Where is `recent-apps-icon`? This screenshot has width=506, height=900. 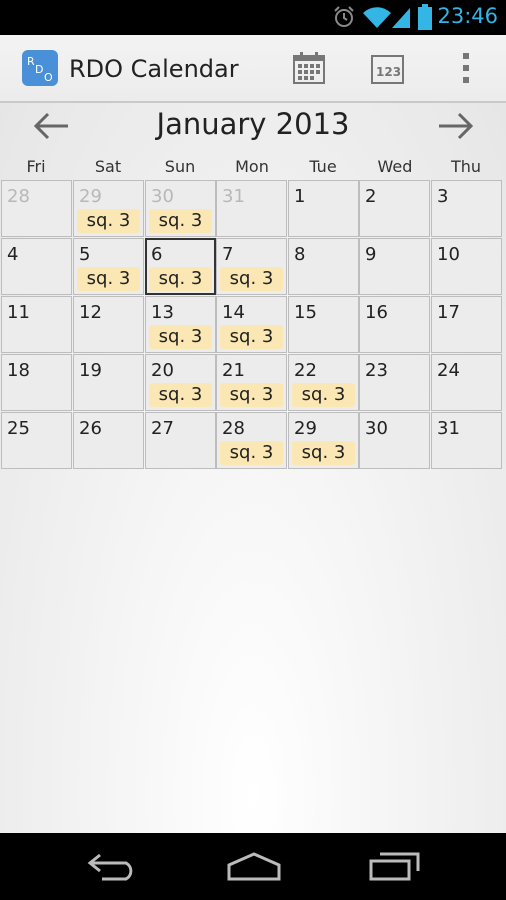 recent-apps-icon is located at coordinates (395, 866).